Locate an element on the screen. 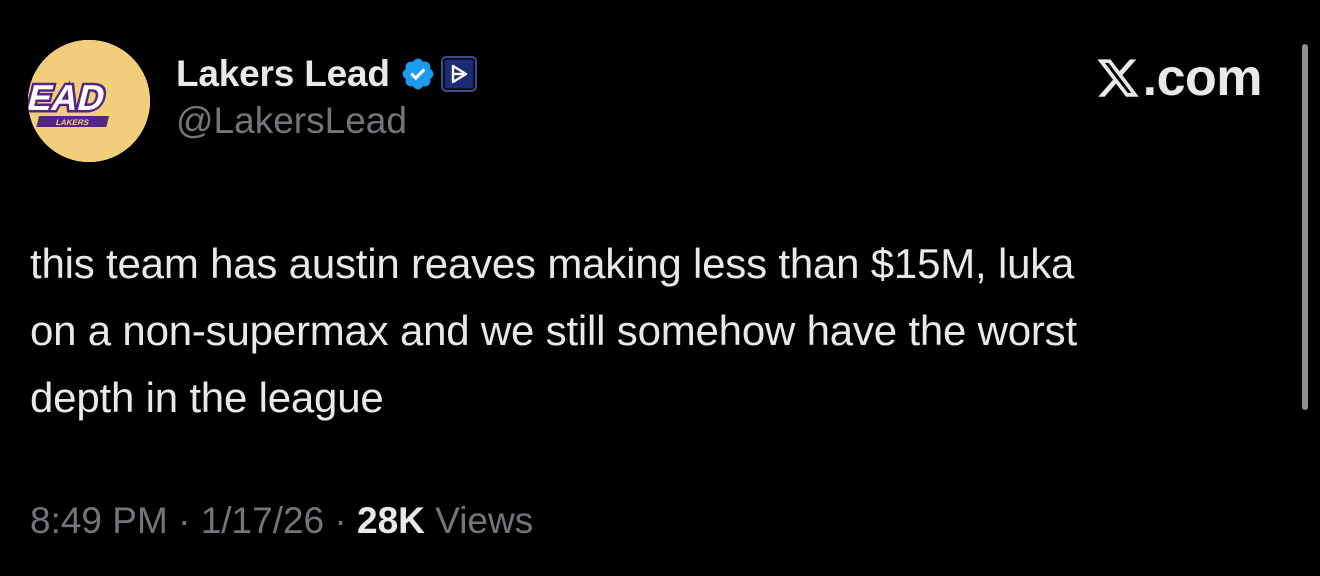  lakers-lead-logo: LEAD LAKERS is located at coordinates (89, 101).